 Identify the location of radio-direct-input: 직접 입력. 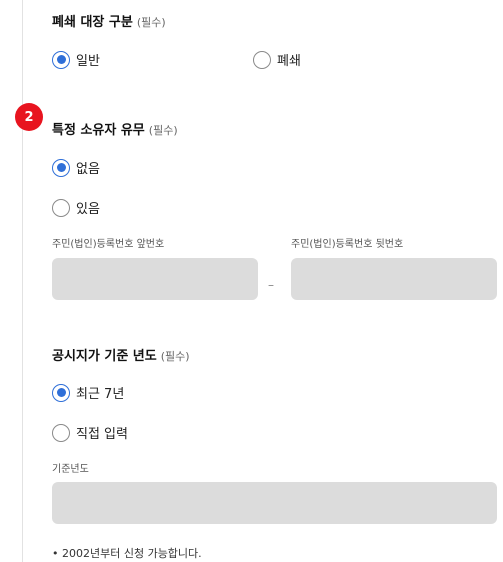
(90, 432).